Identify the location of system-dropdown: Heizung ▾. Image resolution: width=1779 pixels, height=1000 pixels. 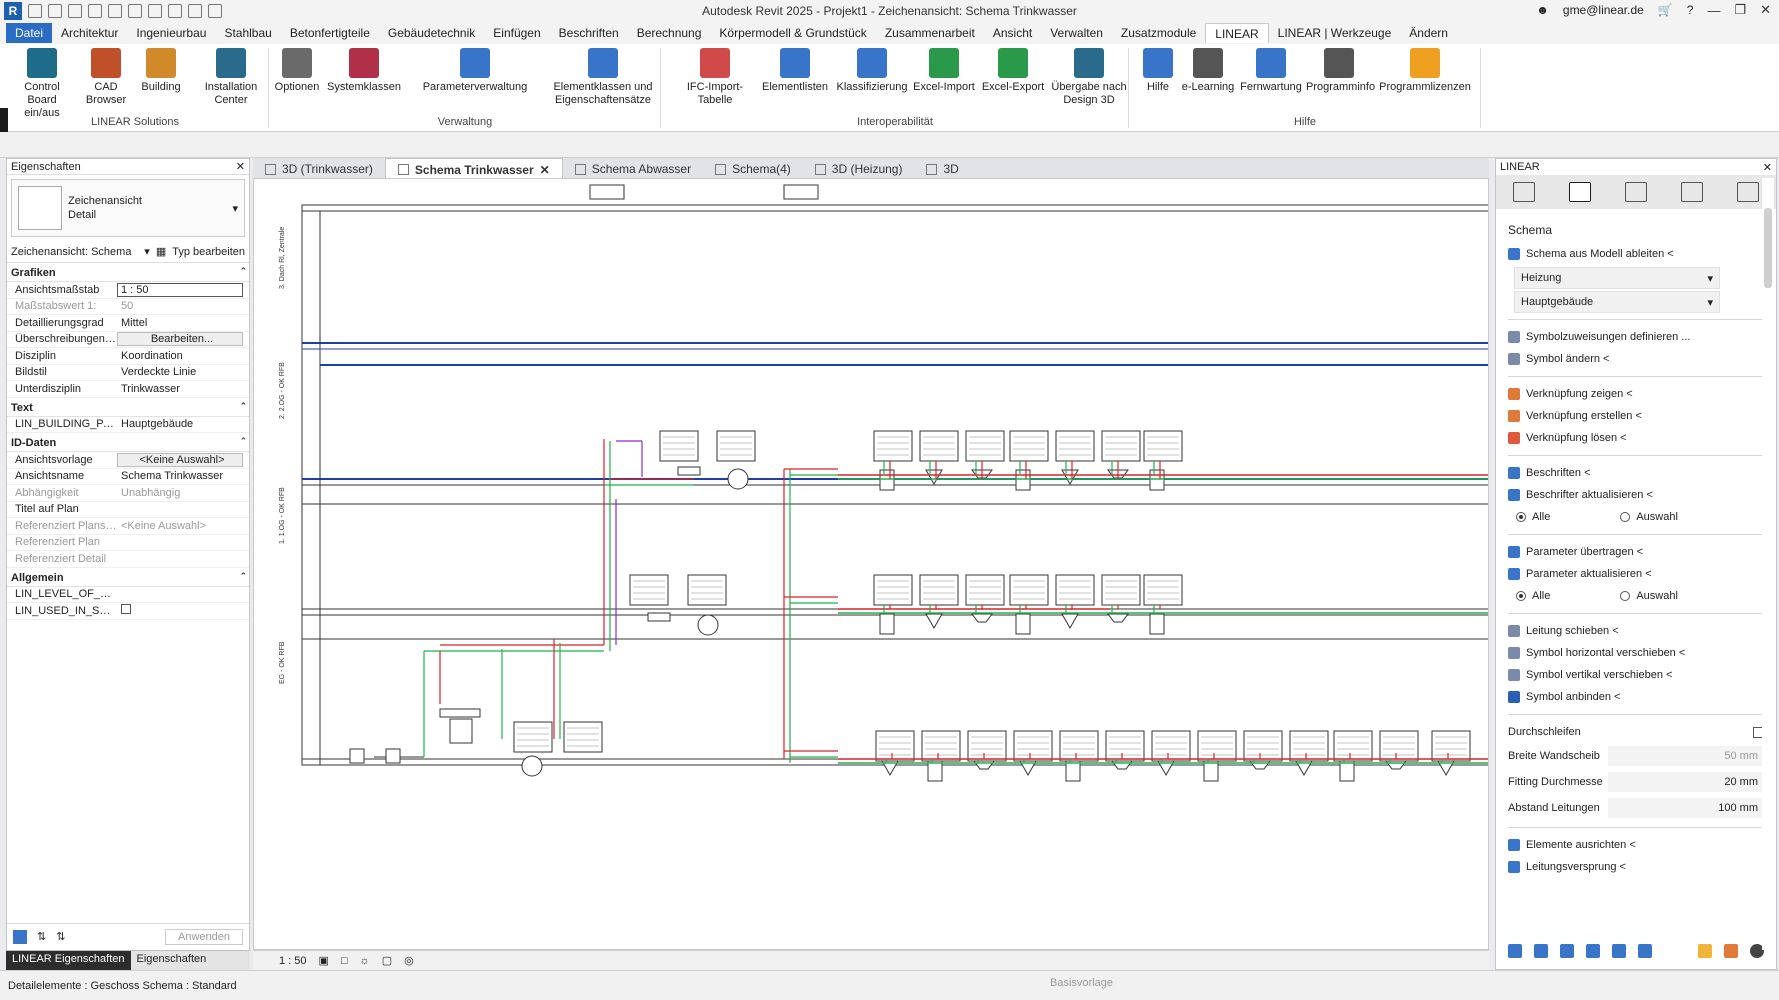
(1617, 278).